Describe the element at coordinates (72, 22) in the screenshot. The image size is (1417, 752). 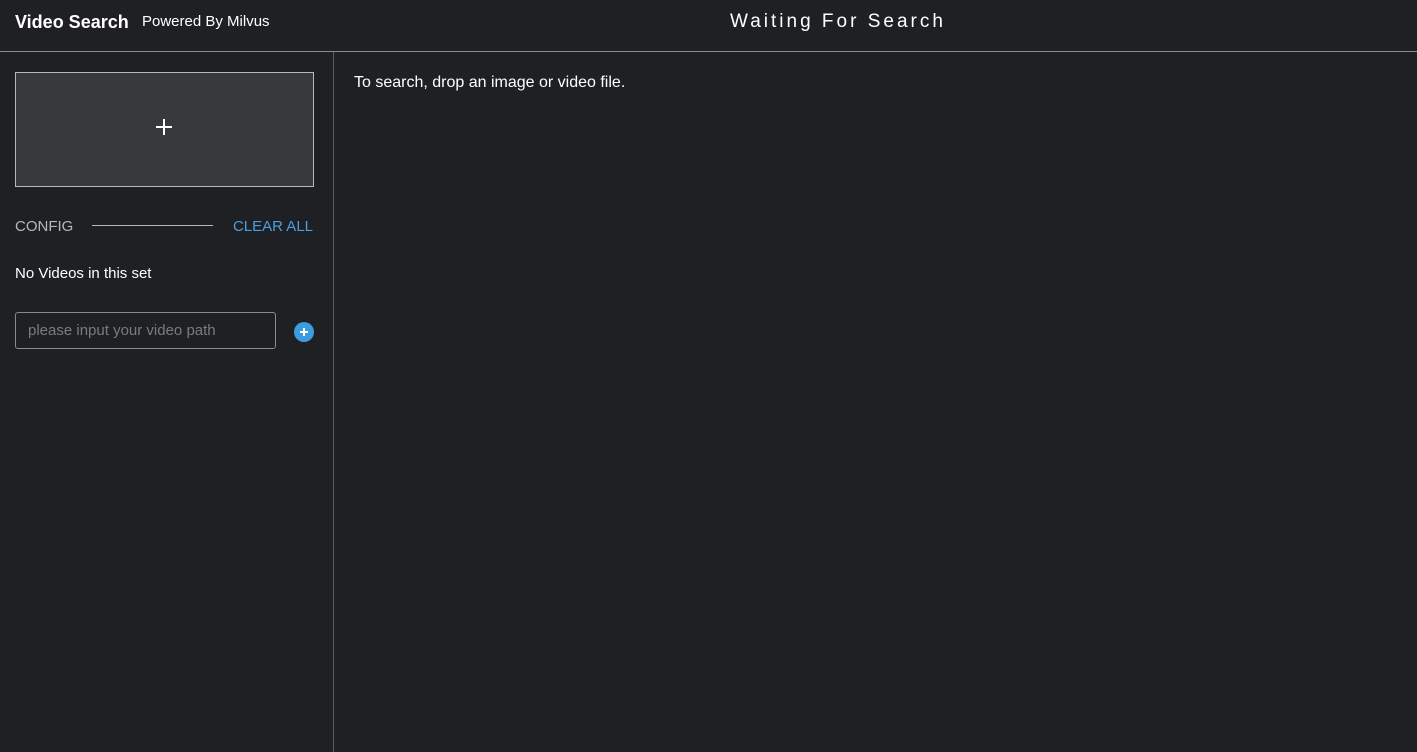
I see `app-title: Video Search` at that location.